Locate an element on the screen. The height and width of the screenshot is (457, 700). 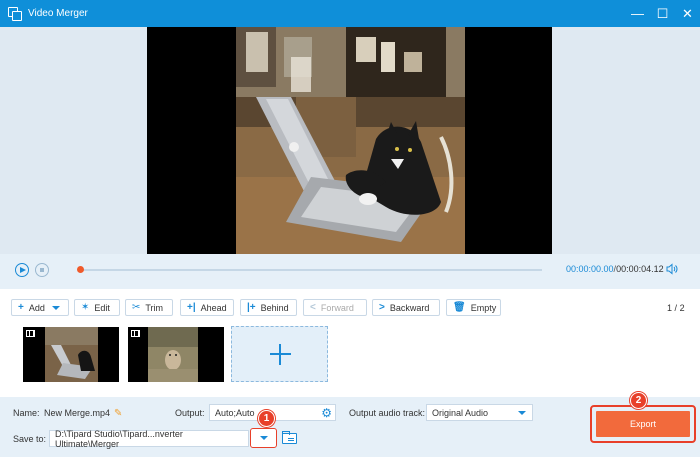
pencil-icon: ✎ is located at coordinates (118, 413).